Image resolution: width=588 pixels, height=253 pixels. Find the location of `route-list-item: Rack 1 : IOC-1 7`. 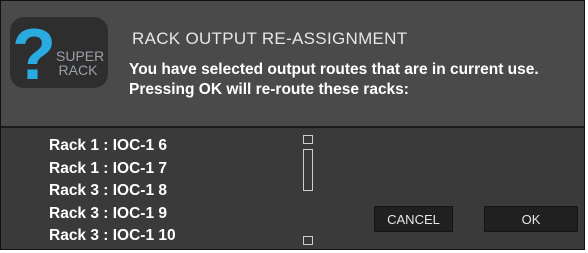

route-list-item: Rack 1 : IOC-1 7 is located at coordinates (108, 168).